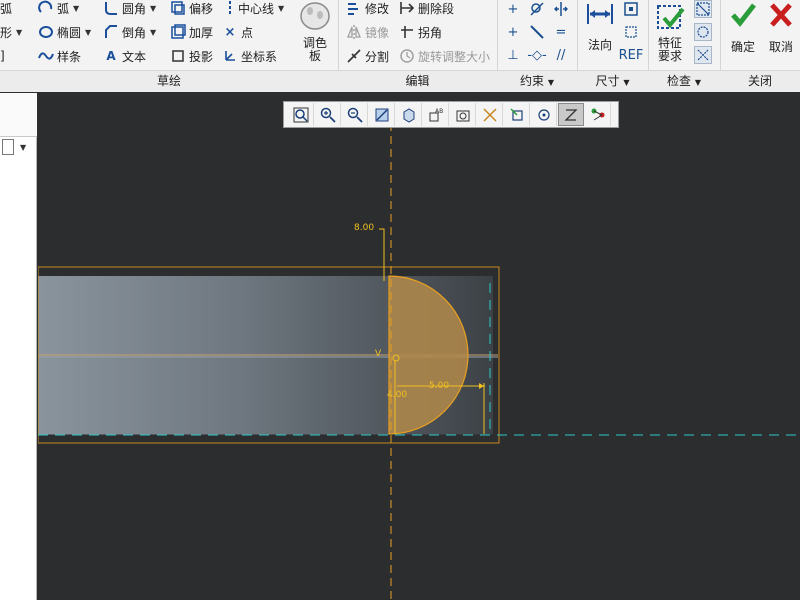 The height and width of the screenshot is (600, 800). Describe the element at coordinates (382, 114) in the screenshot. I see `repaint-icon` at that location.